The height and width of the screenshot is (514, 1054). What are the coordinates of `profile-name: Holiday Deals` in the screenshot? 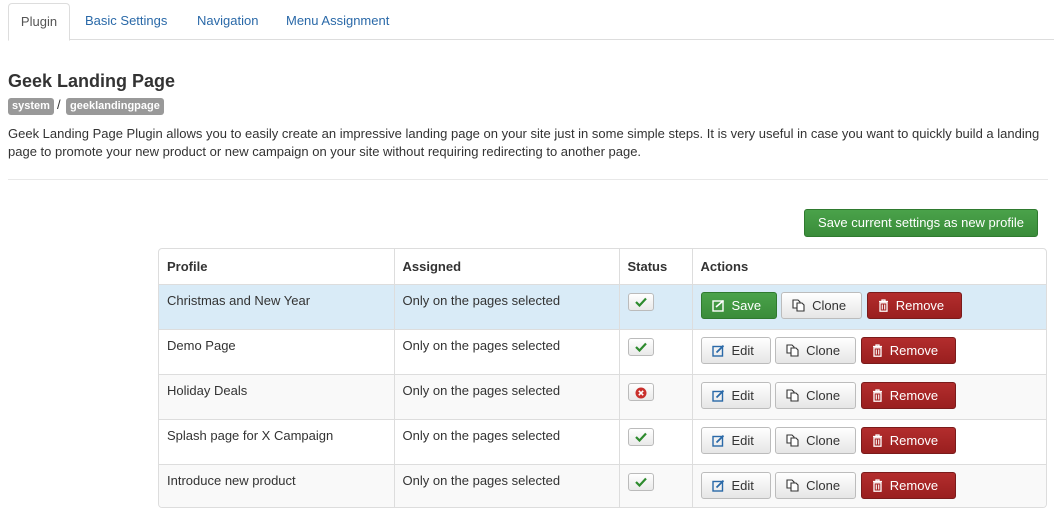 It's located at (276, 397).